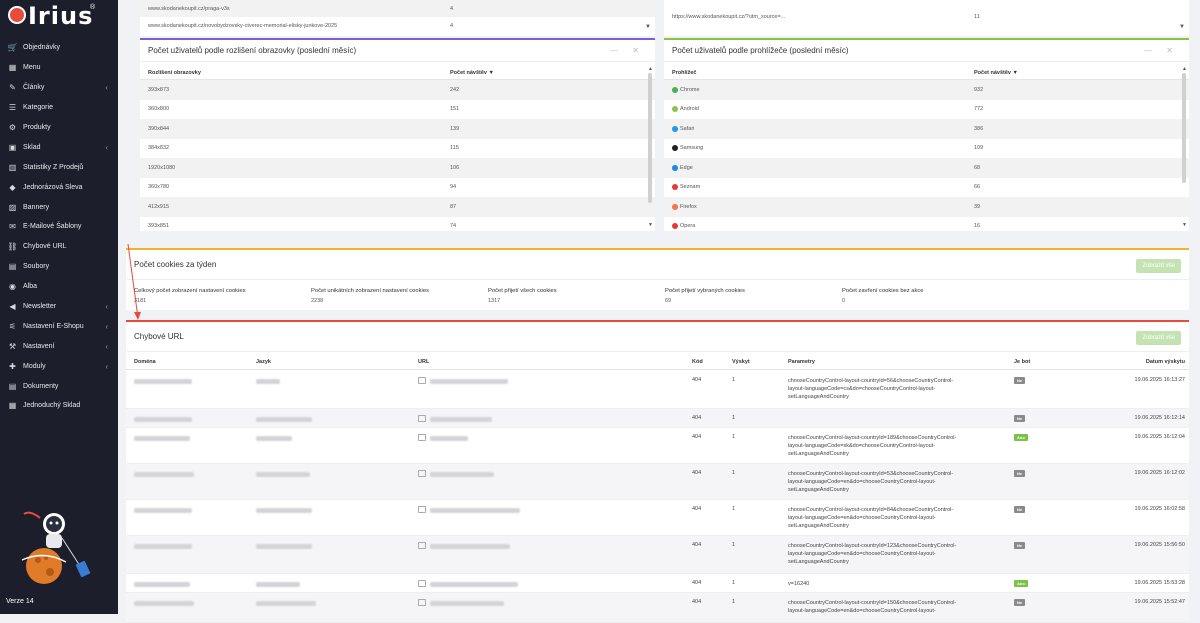  I want to click on table-row: 404 1 Ne 19.06.2025 16:12:14, so click(657, 418).